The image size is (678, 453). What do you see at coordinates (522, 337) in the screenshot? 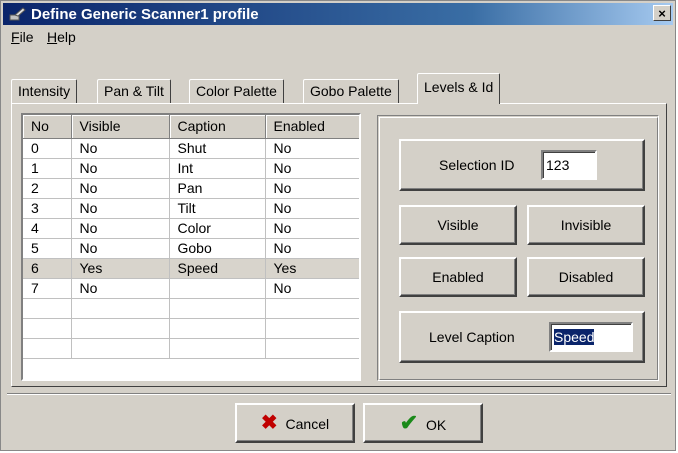
I see `level-caption-panel: Level Caption Speed` at bounding box center [522, 337].